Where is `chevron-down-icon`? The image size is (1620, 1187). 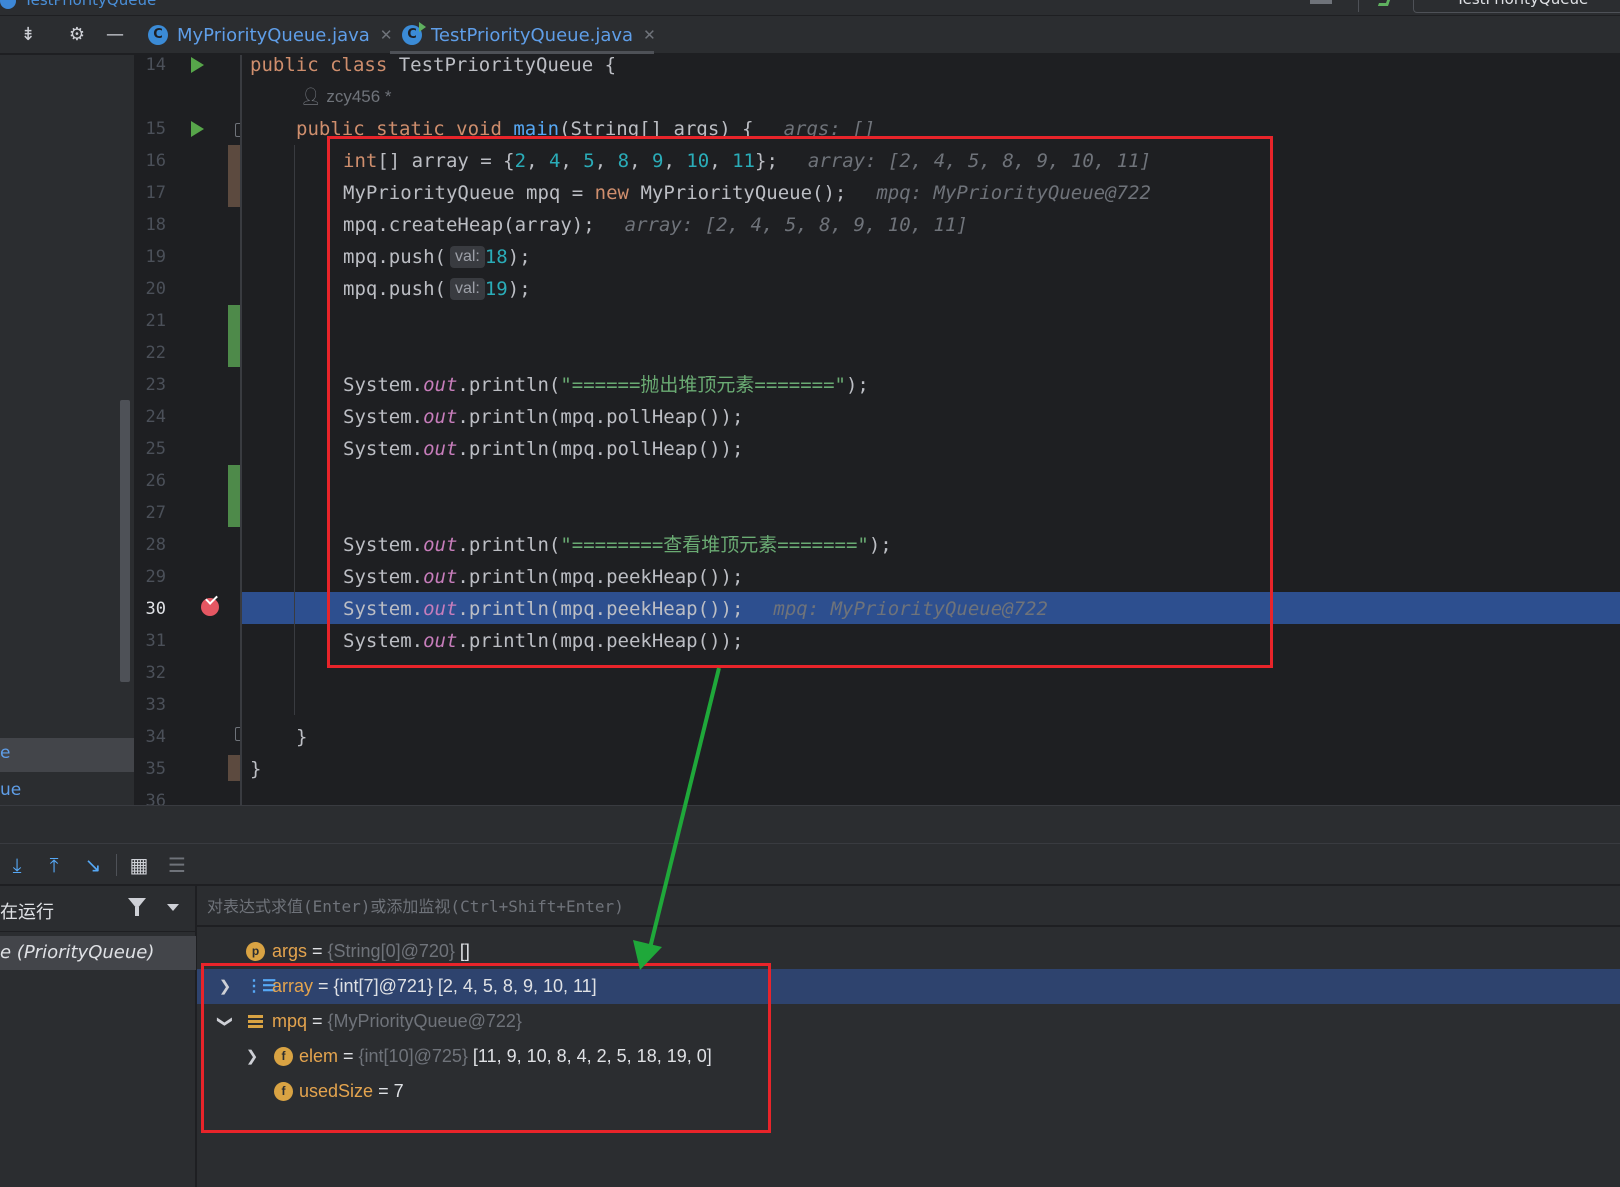
chevron-down-icon is located at coordinates (173, 907).